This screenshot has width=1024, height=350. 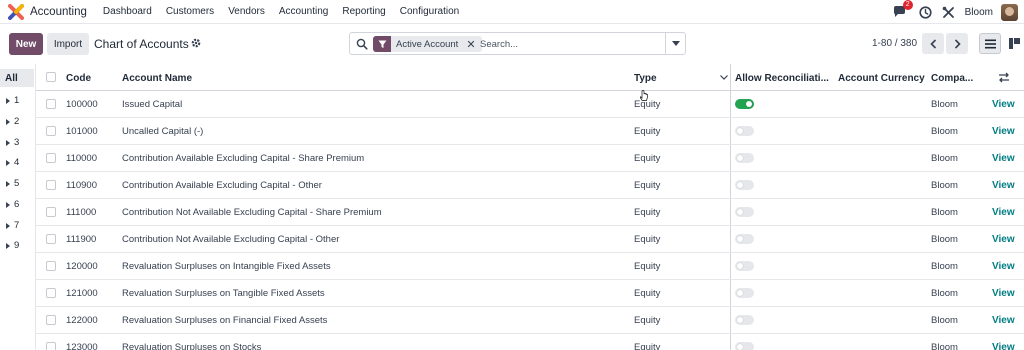 What do you see at coordinates (990, 43) in the screenshot?
I see `list-view-button` at bounding box center [990, 43].